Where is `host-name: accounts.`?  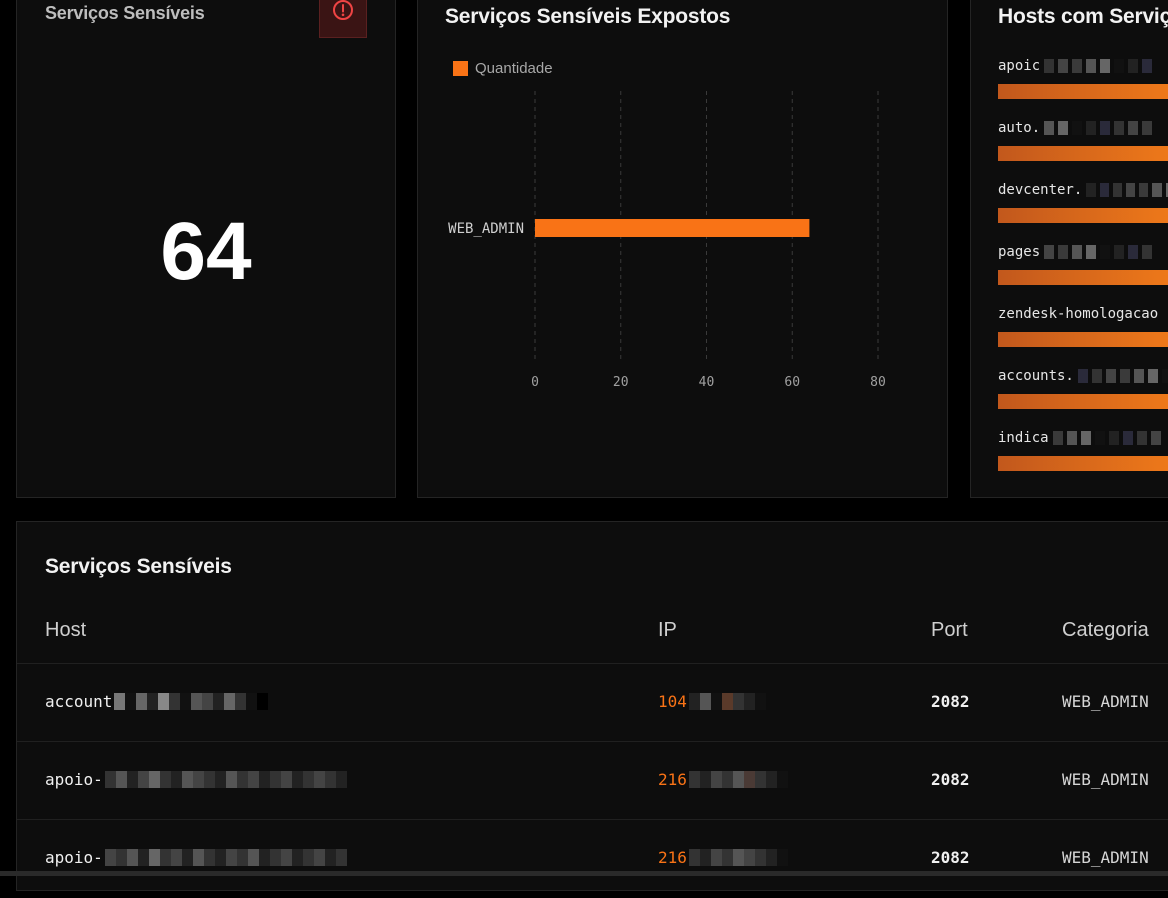 host-name: accounts. is located at coordinates (1036, 376).